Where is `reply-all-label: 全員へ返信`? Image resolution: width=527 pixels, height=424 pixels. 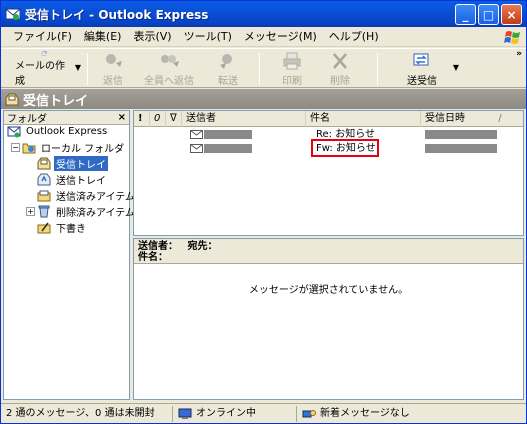
reply-all-label: 全員へ返信 is located at coordinates (169, 81).